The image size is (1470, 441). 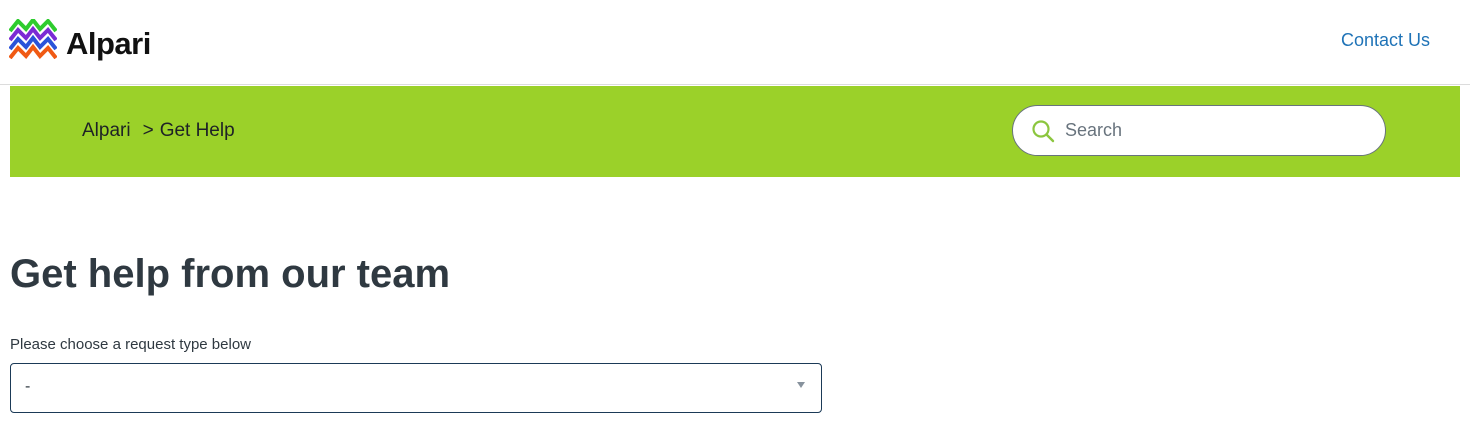 I want to click on request-type-selected-value: -, so click(x=28, y=386).